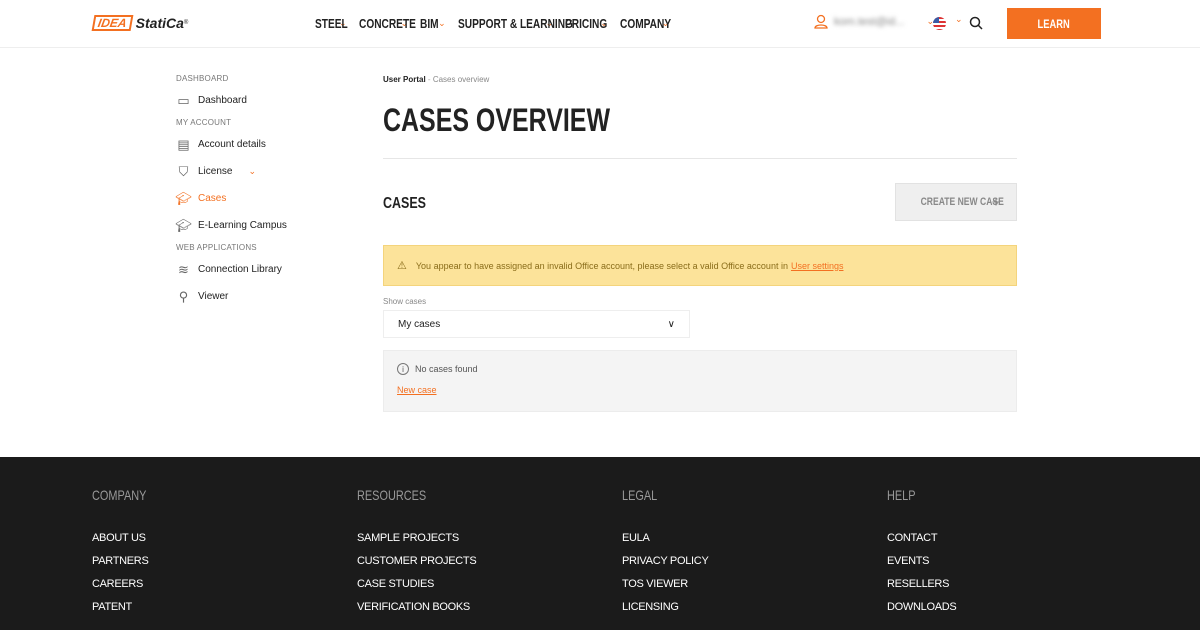 The height and width of the screenshot is (630, 1200). I want to click on sidebar-item-account-details: ▤ Account details, so click(266, 144).